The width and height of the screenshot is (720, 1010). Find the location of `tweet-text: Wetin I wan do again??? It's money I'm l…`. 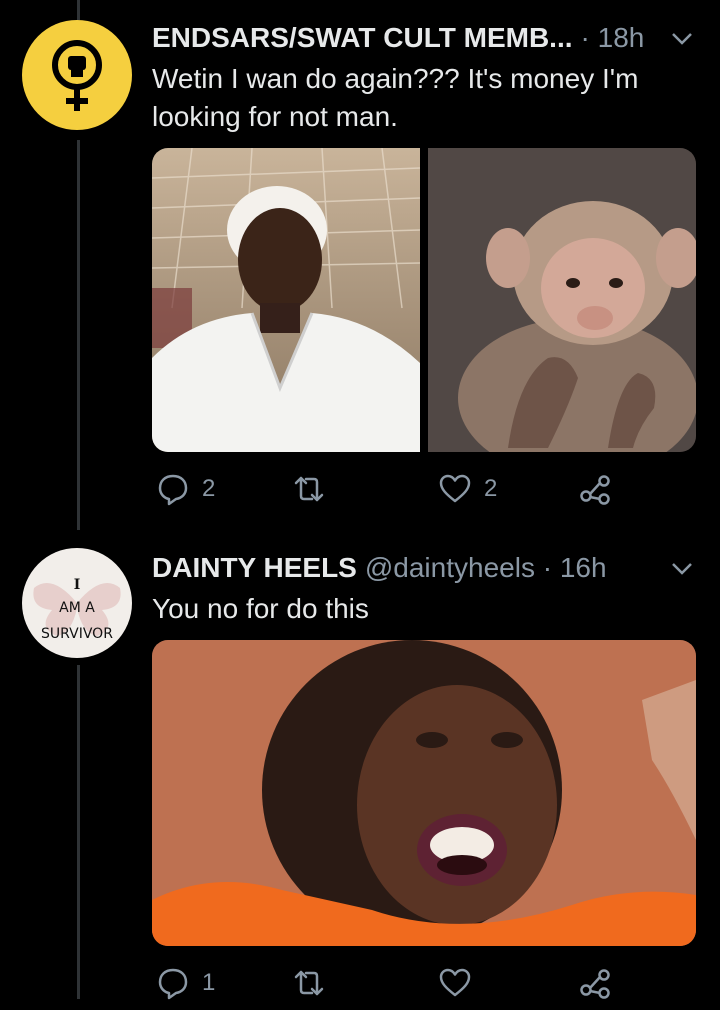

tweet-text: Wetin I wan do again??? It's money I'm l… is located at coordinates (395, 97).